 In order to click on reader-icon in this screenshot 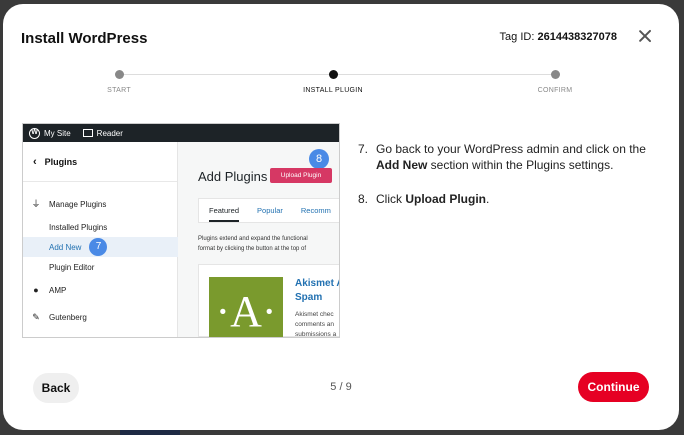, I will do `click(87, 133)`.